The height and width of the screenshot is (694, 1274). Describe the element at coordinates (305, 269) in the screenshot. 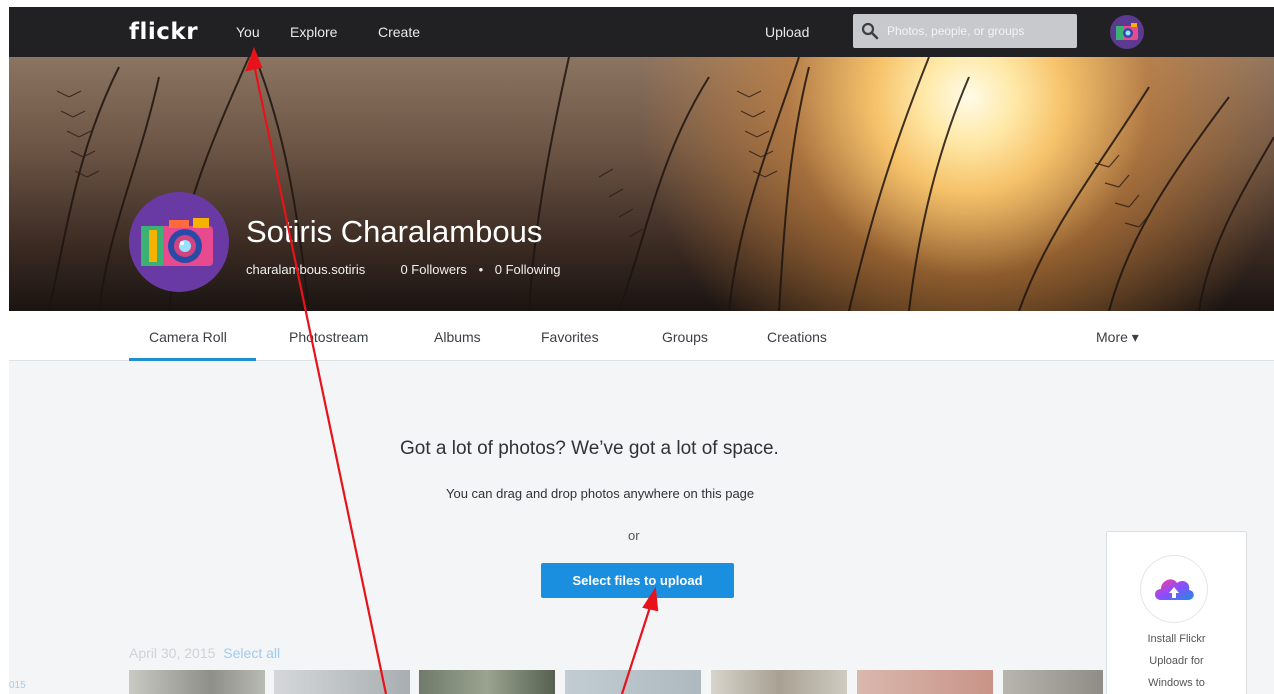

I see `profile-username: charalambous.sotiris` at that location.